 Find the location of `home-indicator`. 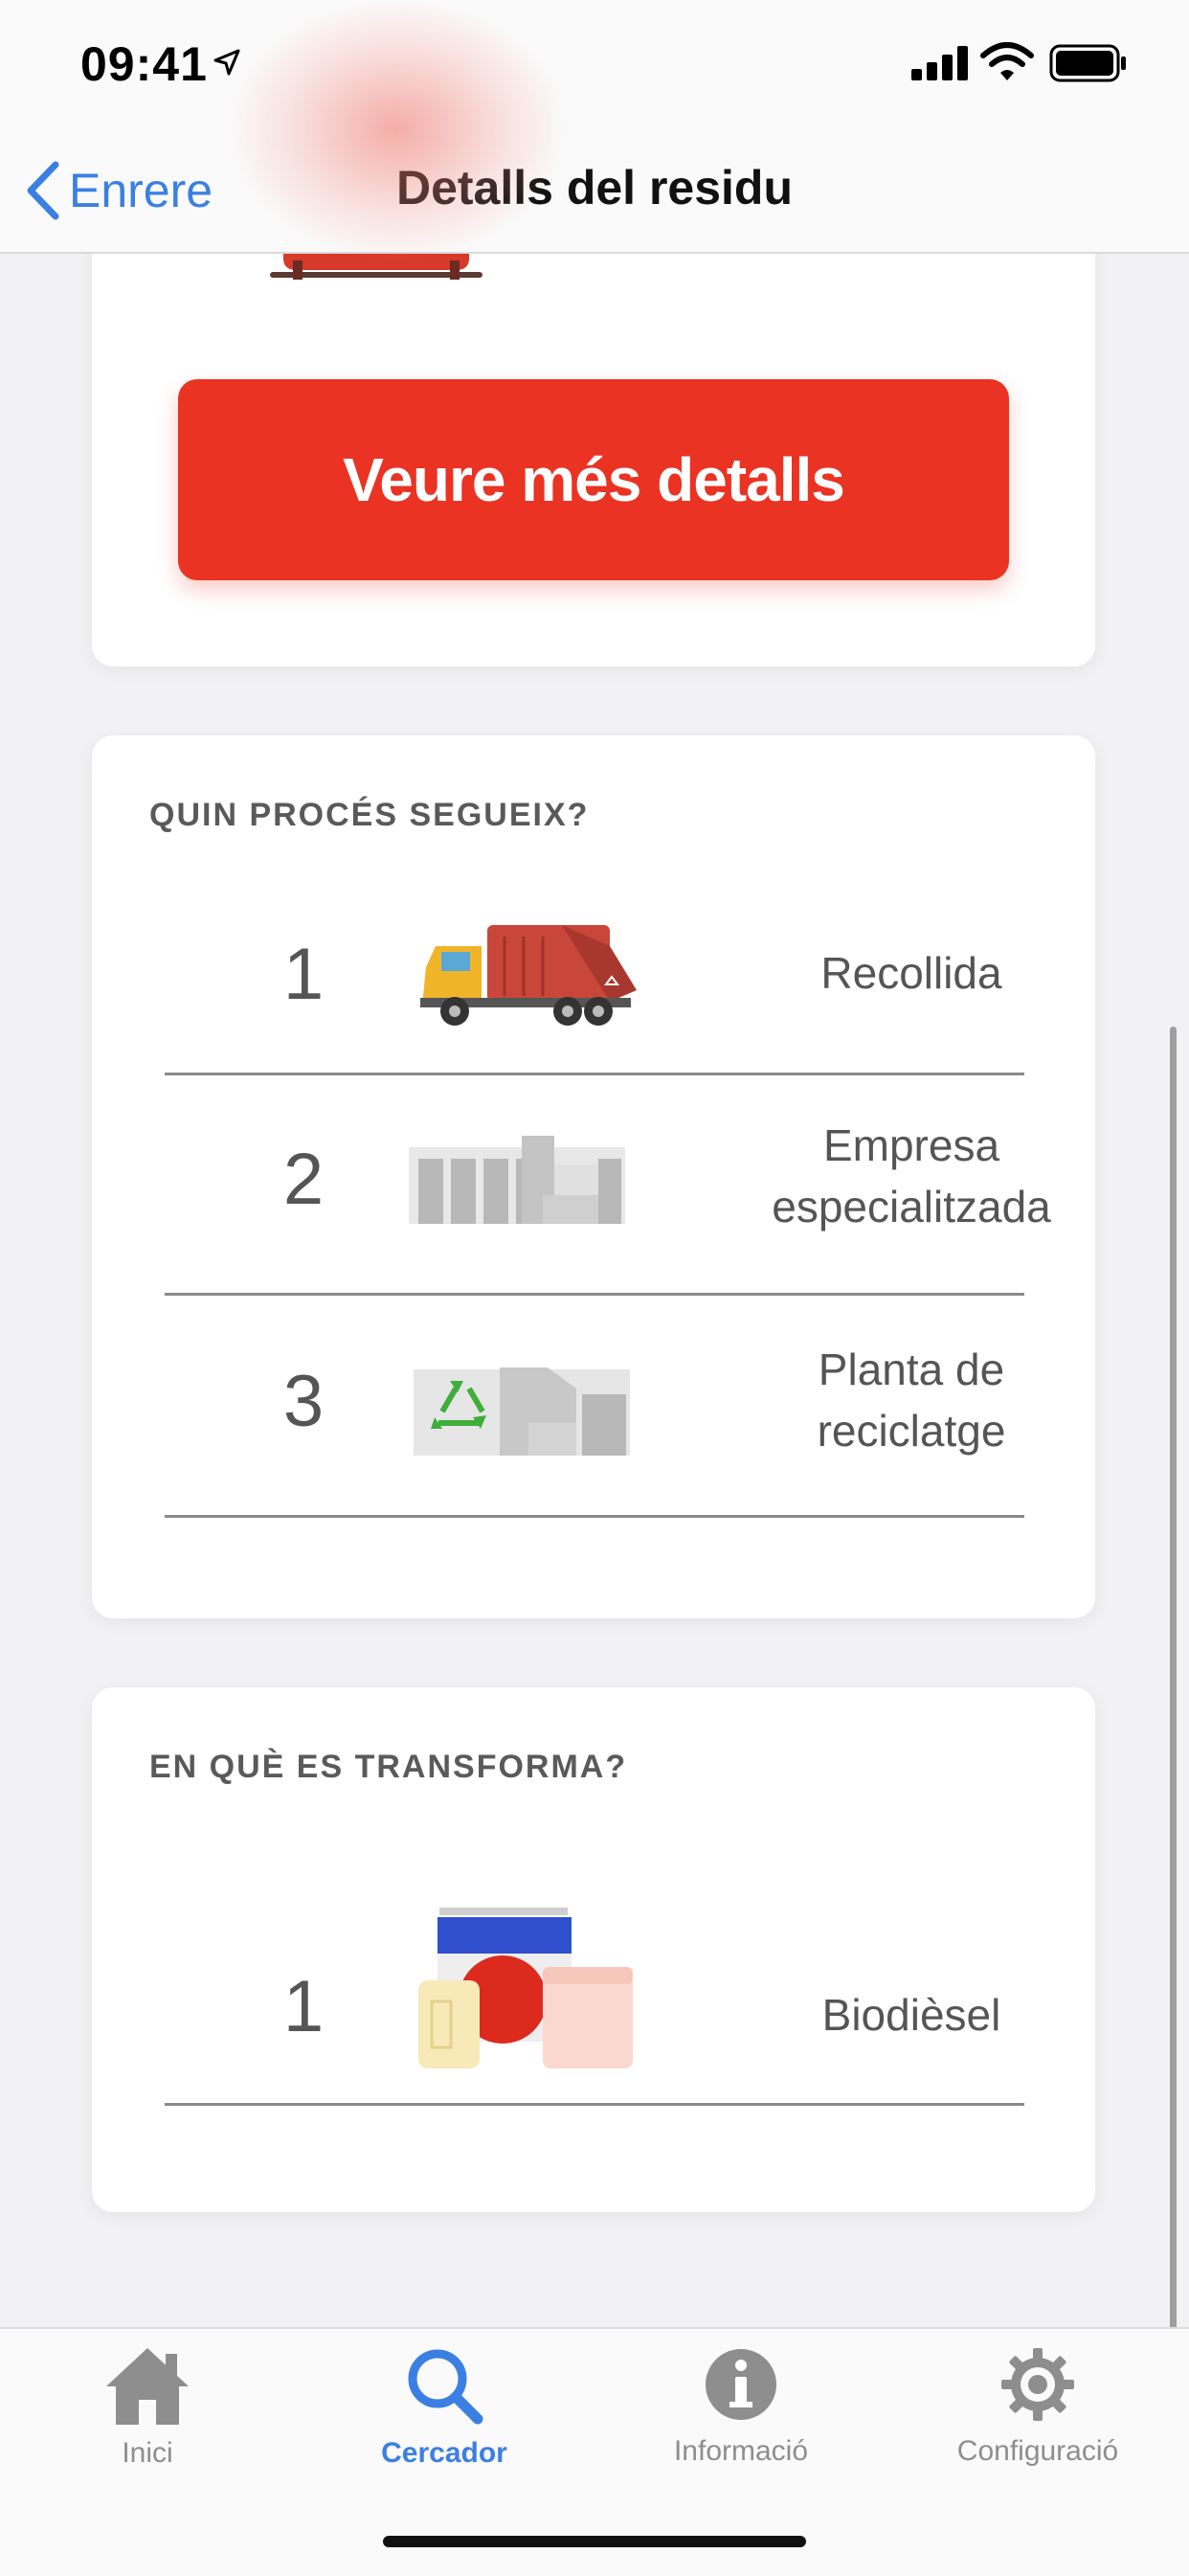

home-indicator is located at coordinates (594, 2541).